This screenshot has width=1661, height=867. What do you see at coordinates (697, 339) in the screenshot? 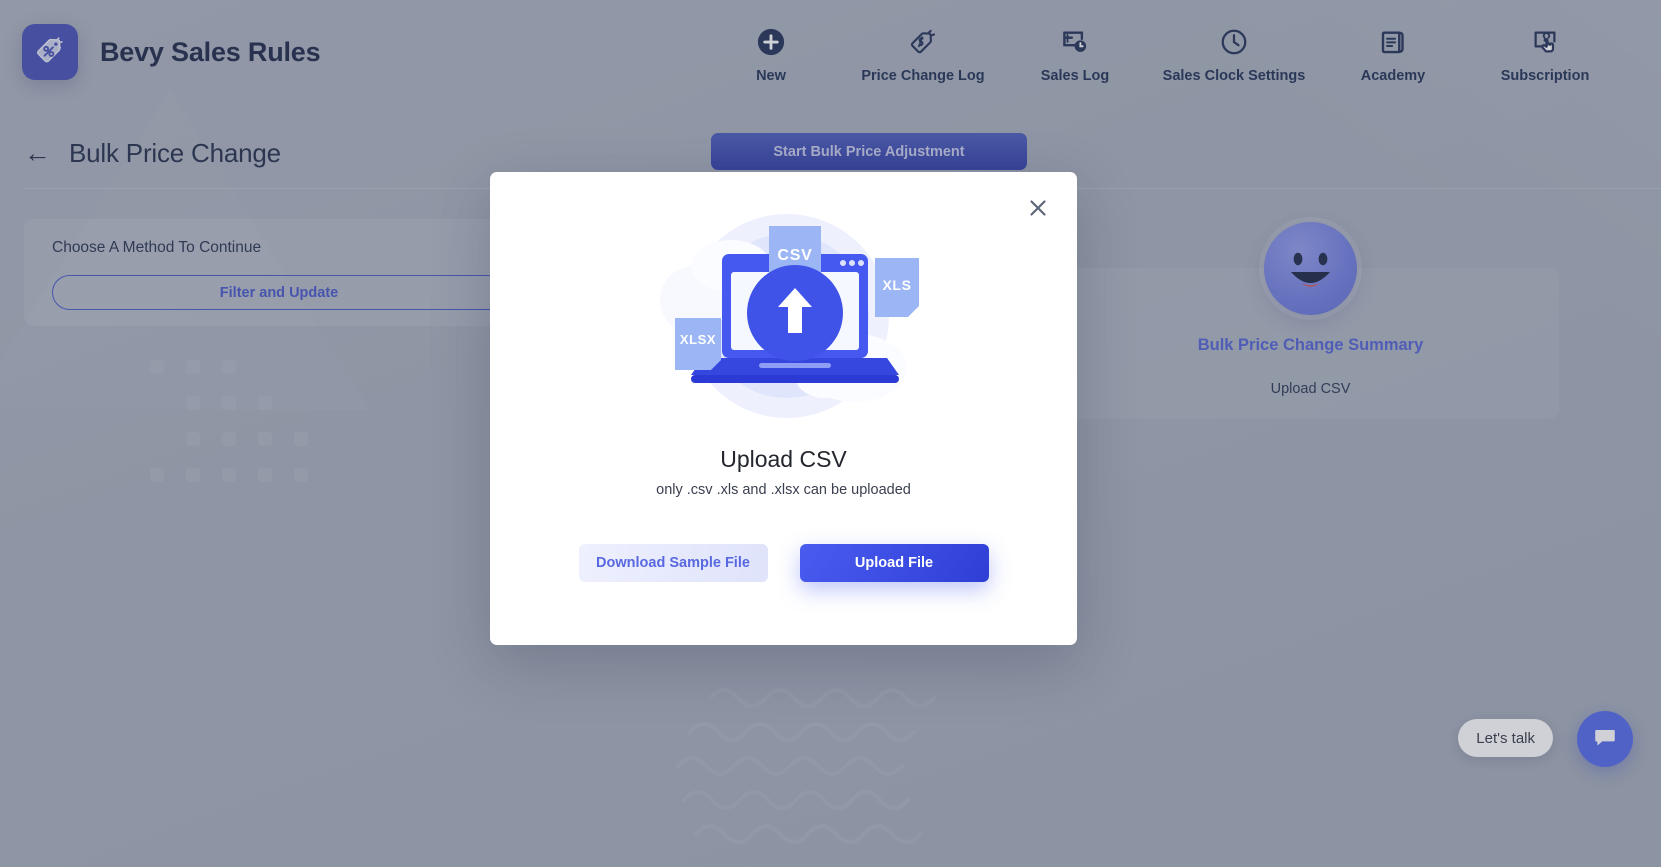
I see `svg-text: XLSX` at bounding box center [697, 339].